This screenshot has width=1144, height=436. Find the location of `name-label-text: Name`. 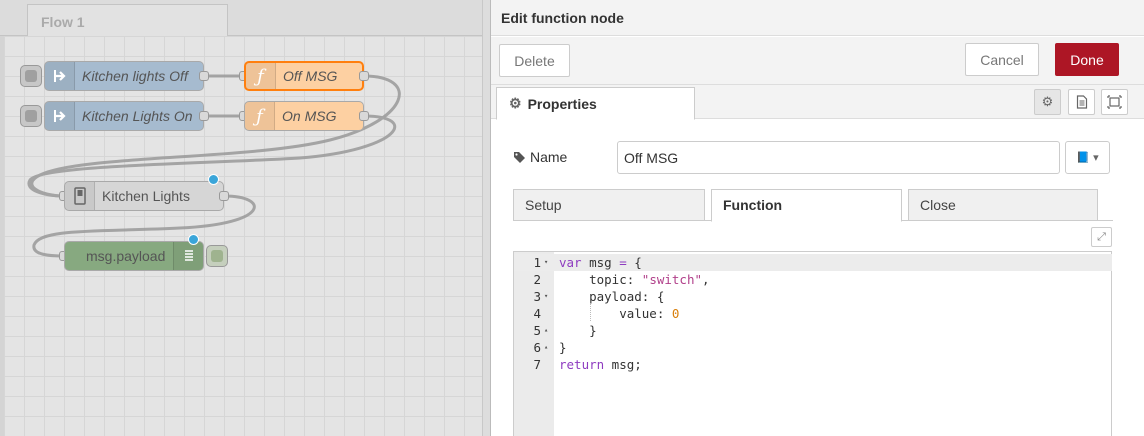

name-label-text: Name is located at coordinates (549, 157).